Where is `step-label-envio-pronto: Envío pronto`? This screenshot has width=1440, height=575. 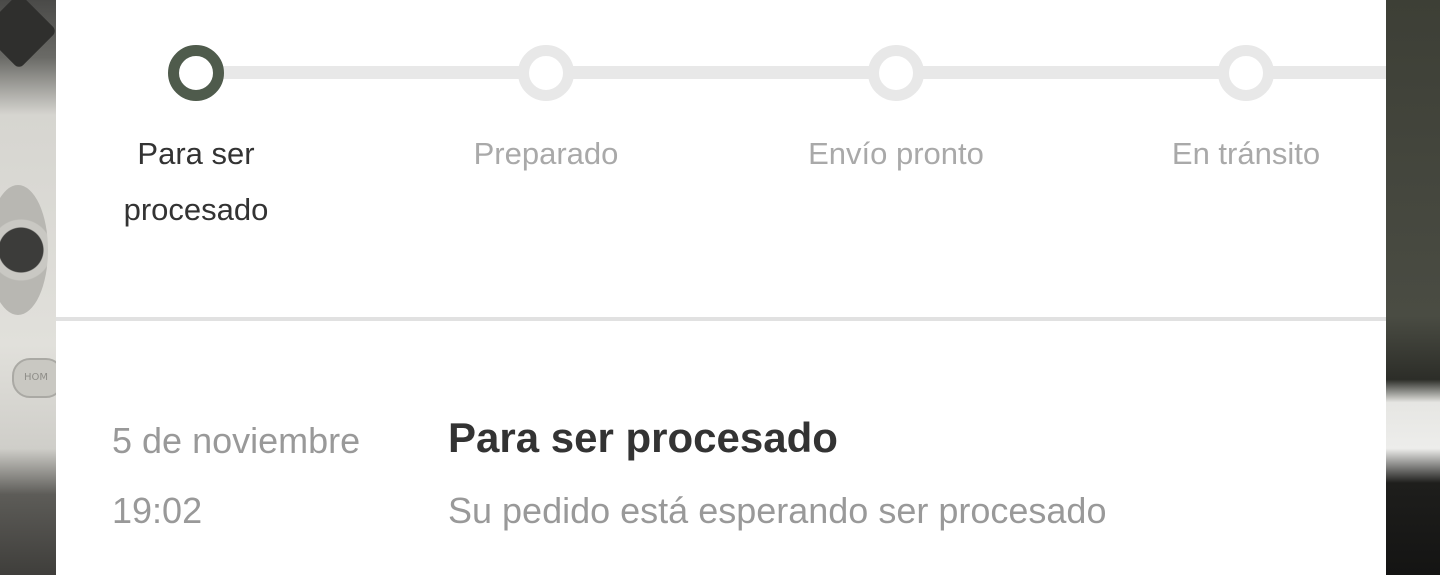 step-label-envio-pronto: Envío pronto is located at coordinates (896, 153).